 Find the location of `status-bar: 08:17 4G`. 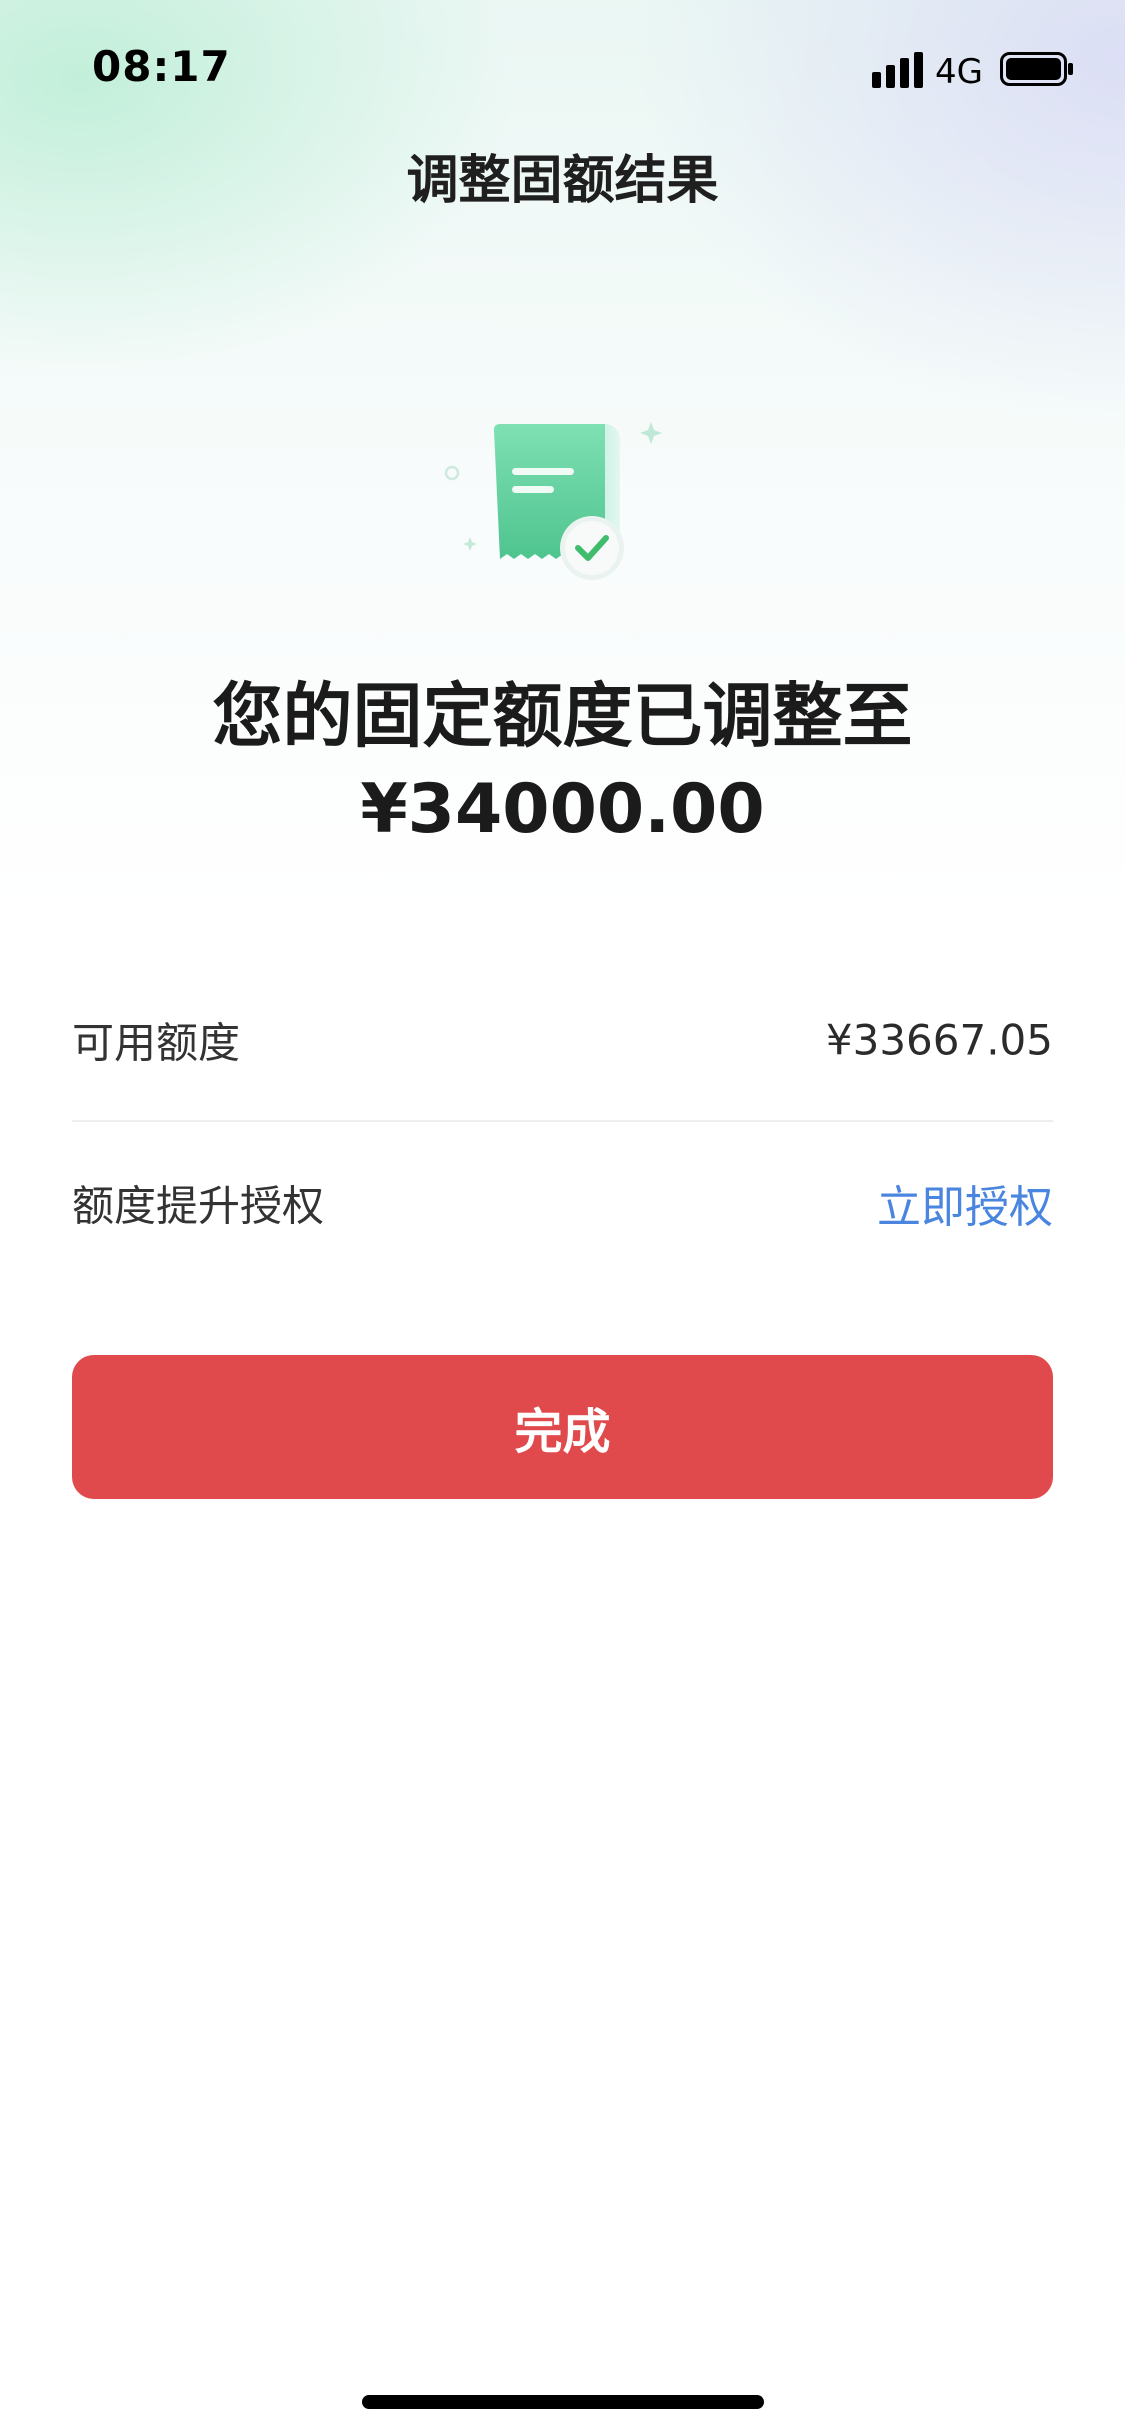

status-bar: 08:17 4G is located at coordinates (562, 70).